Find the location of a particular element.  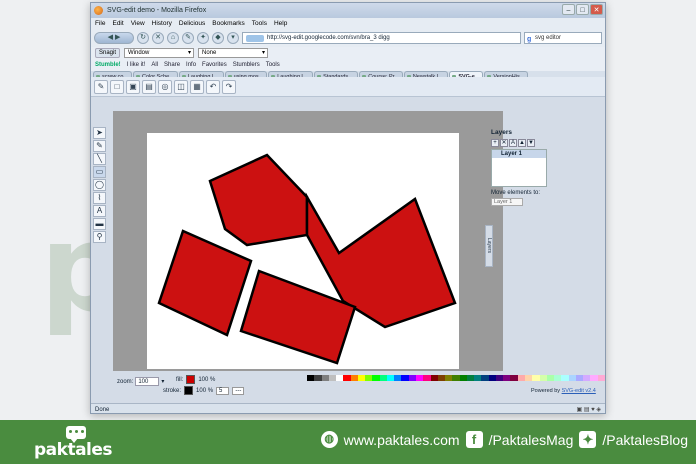

undo-icon: ↶ is located at coordinates (213, 86).